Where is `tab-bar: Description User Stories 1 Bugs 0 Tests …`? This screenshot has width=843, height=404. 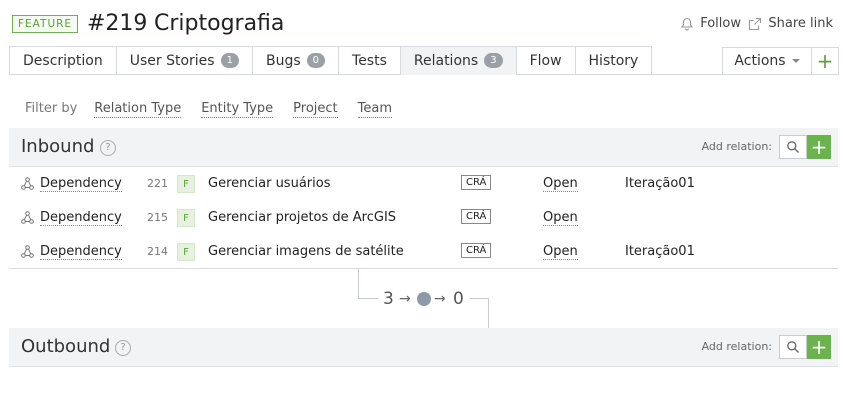
tab-bar: Description User Stories 1 Bugs 0 Tests … is located at coordinates (331, 60).